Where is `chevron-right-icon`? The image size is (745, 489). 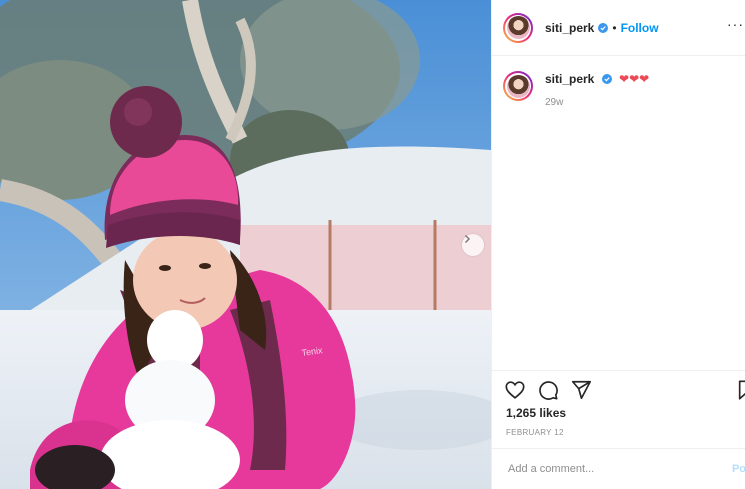 chevron-right-icon is located at coordinates (467, 239).